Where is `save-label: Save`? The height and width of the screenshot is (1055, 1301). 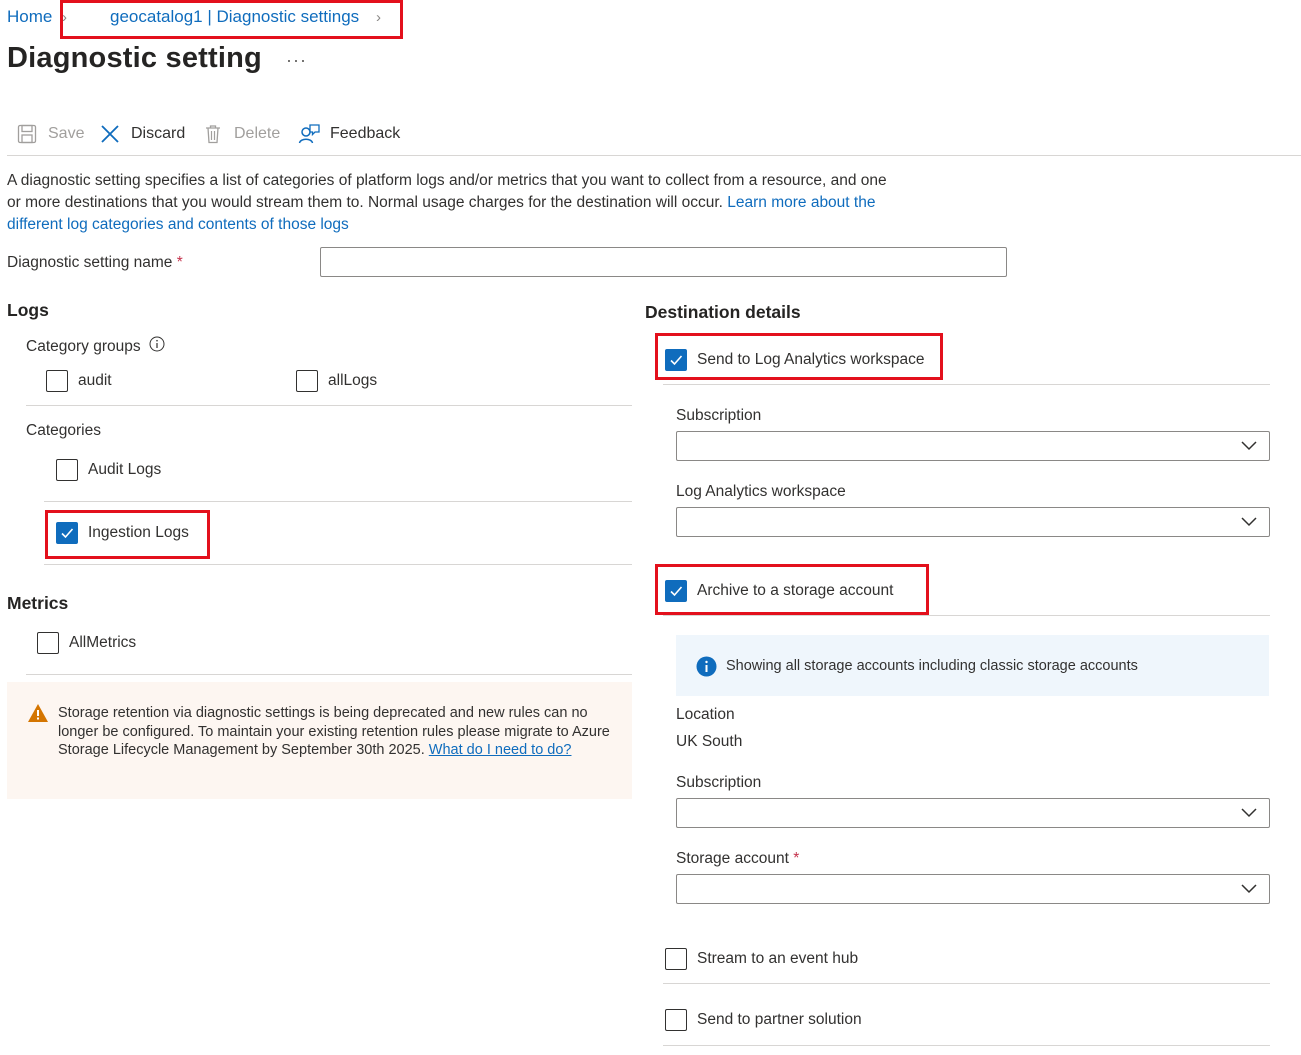
save-label: Save is located at coordinates (66, 133).